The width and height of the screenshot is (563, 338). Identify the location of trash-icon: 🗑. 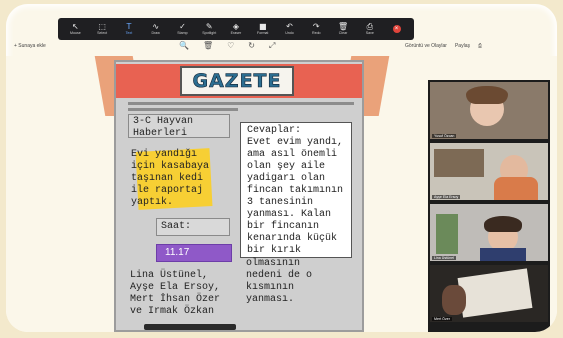
(208, 46).